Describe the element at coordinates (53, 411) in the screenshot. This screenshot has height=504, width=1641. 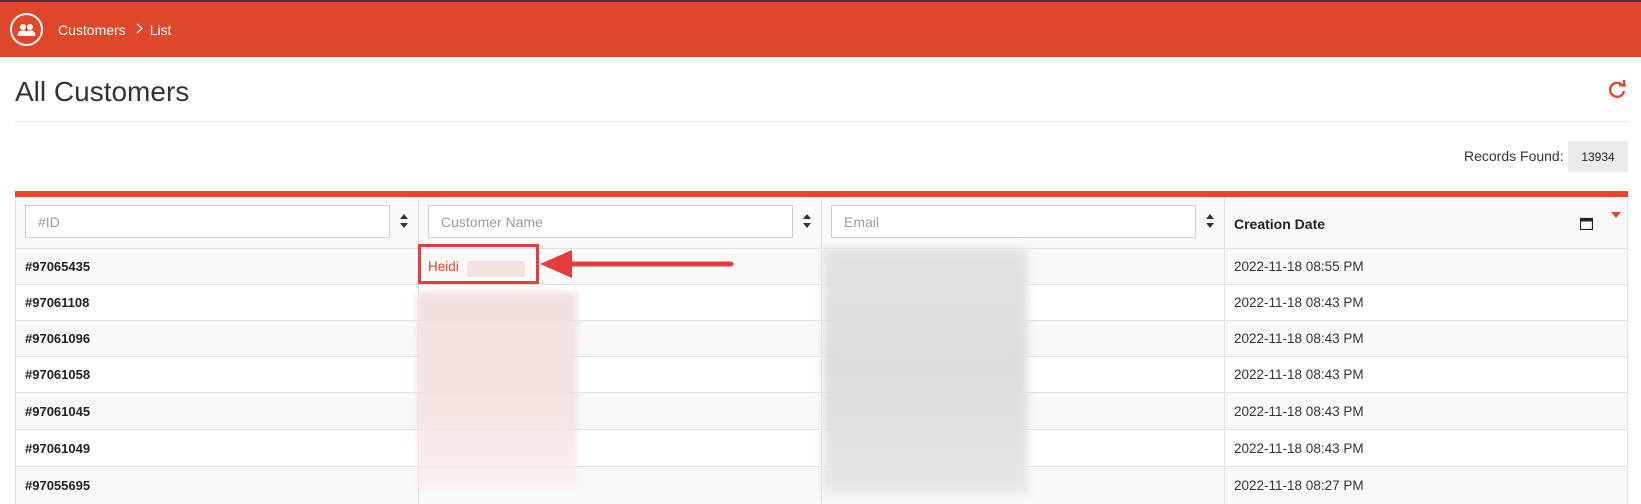
I see `customer-id: #97061045` at that location.